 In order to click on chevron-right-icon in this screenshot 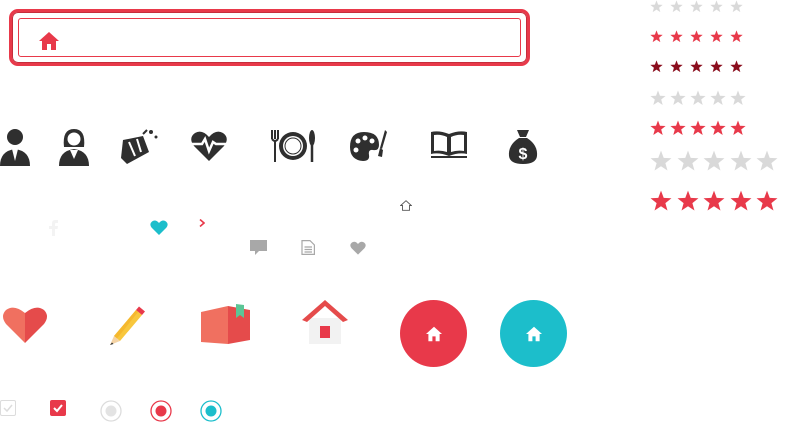, I will do `click(202, 223)`.